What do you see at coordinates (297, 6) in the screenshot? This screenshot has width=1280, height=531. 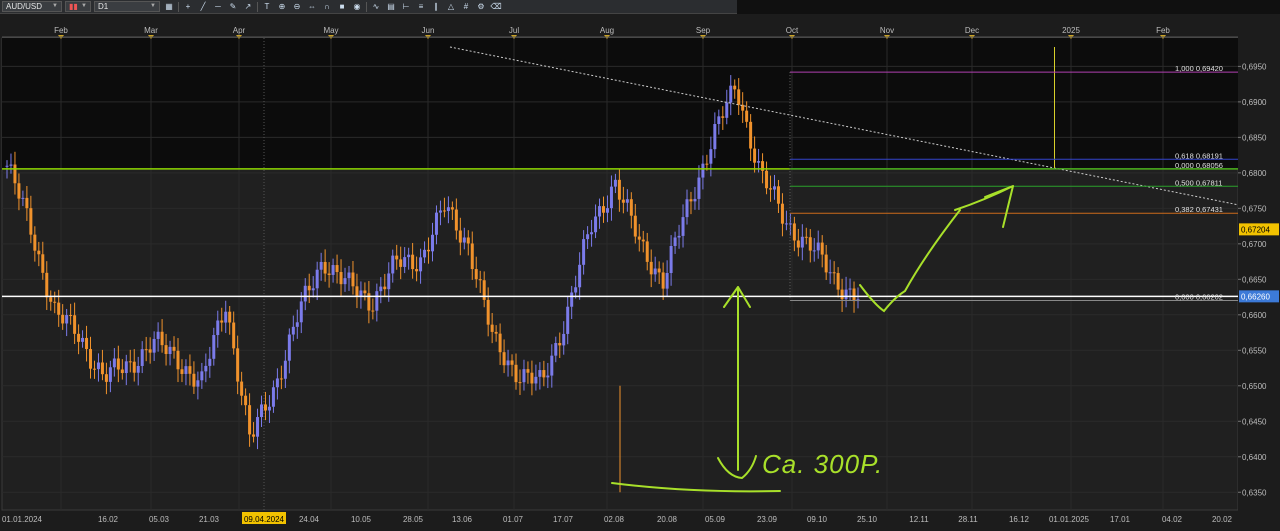 I see `zoom-out-icon: ⊖` at bounding box center [297, 6].